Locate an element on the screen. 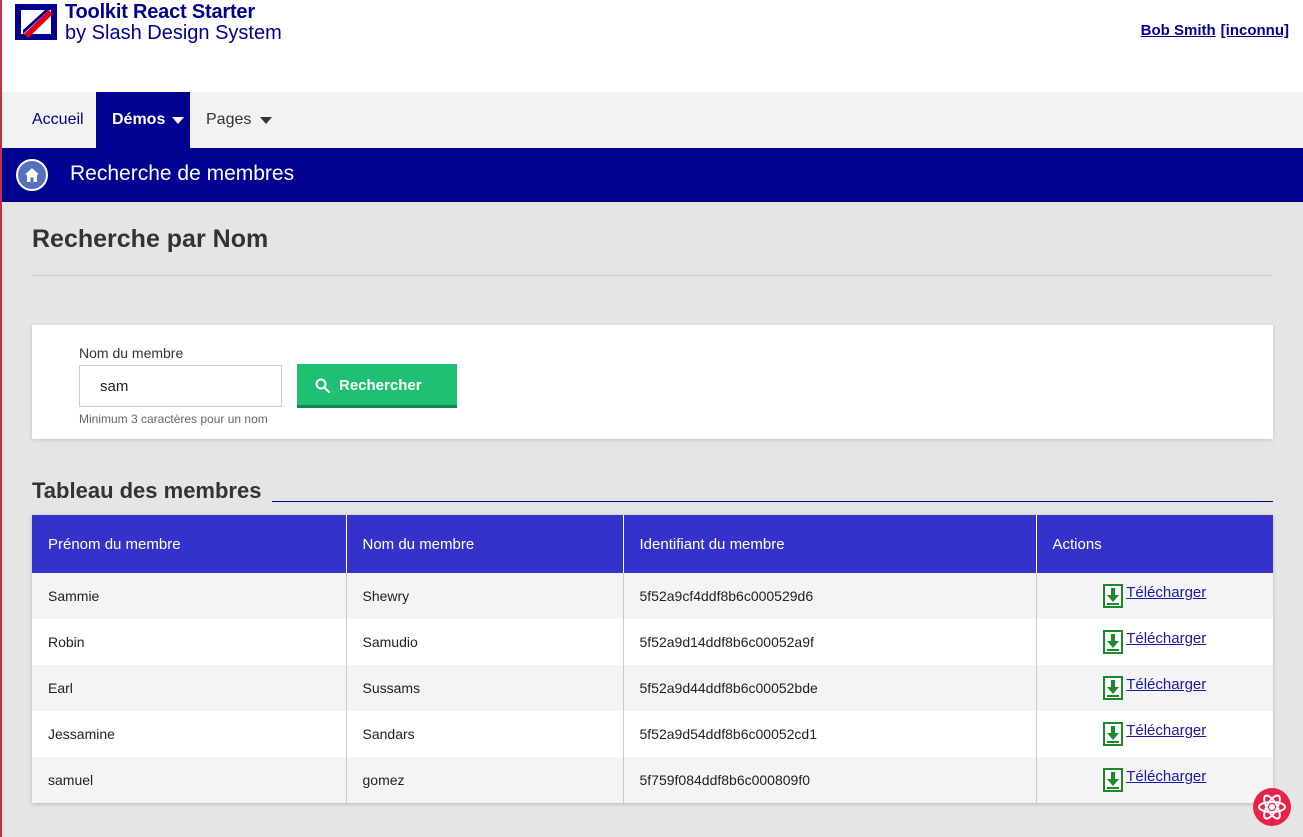 Image resolution: width=1303 pixels, height=837 pixels. nav-item-demos: Démos is located at coordinates (143, 120).